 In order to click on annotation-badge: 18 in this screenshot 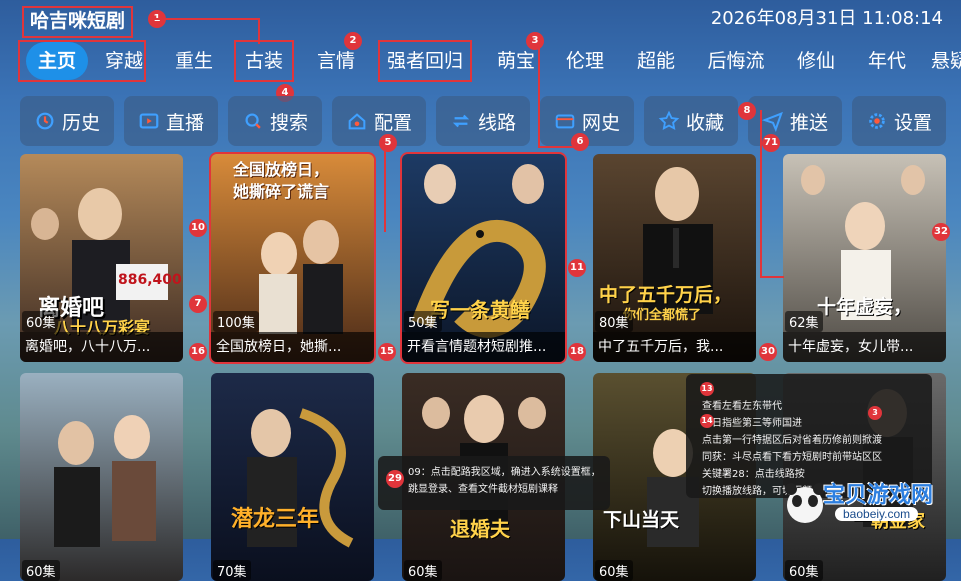, I will do `click(577, 352)`.